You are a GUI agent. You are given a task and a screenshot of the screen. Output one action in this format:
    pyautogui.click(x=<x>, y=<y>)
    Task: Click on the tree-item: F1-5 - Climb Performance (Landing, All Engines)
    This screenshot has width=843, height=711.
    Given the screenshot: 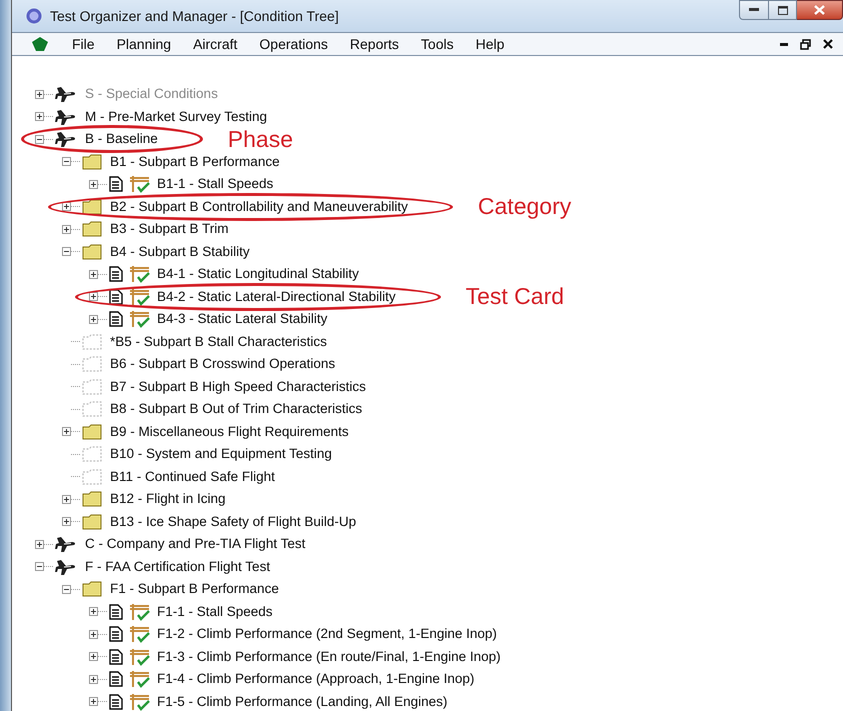 What is the action you would take?
    pyautogui.click(x=302, y=701)
    